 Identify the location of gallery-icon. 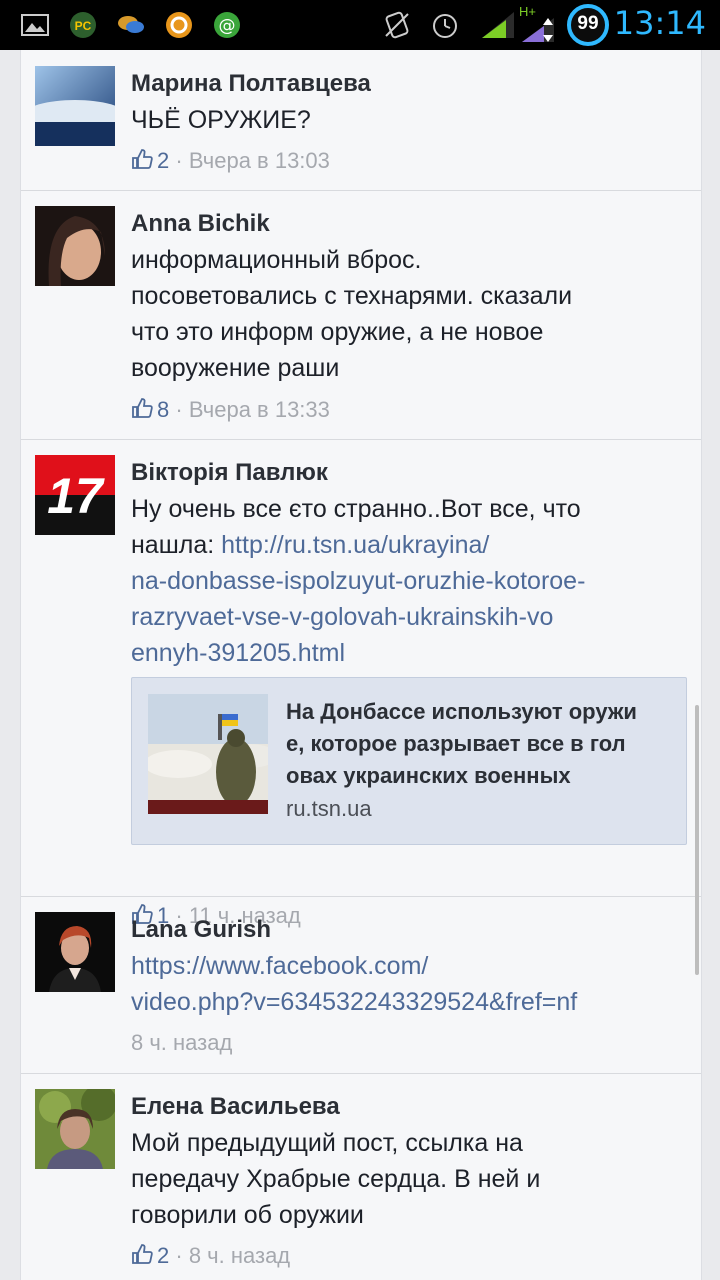
(35, 25).